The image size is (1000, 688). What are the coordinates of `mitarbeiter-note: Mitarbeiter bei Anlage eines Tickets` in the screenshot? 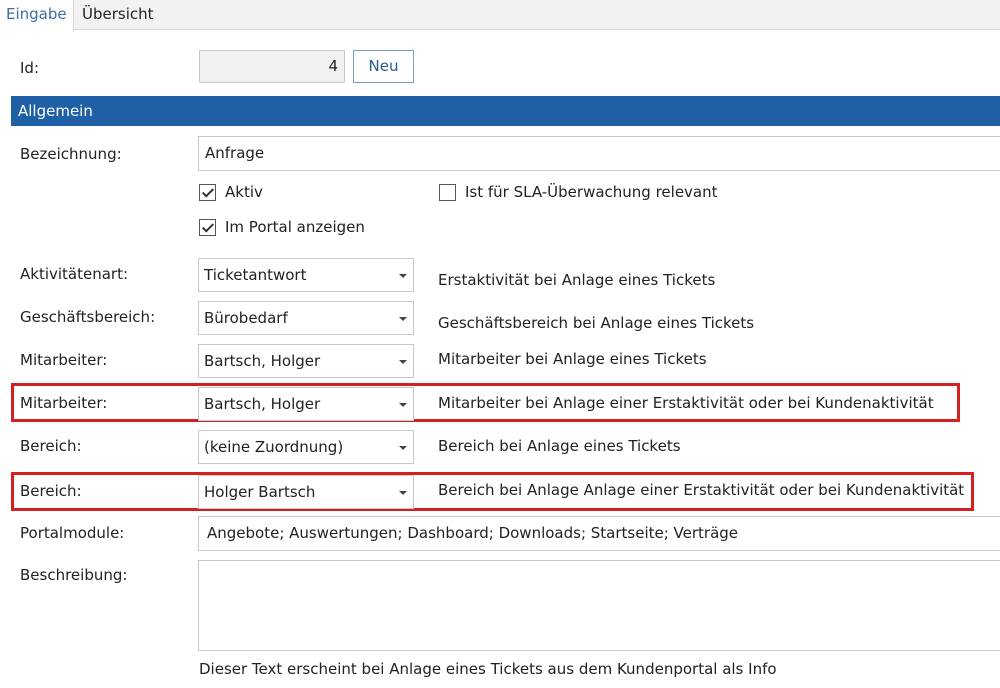 It's located at (572, 359).